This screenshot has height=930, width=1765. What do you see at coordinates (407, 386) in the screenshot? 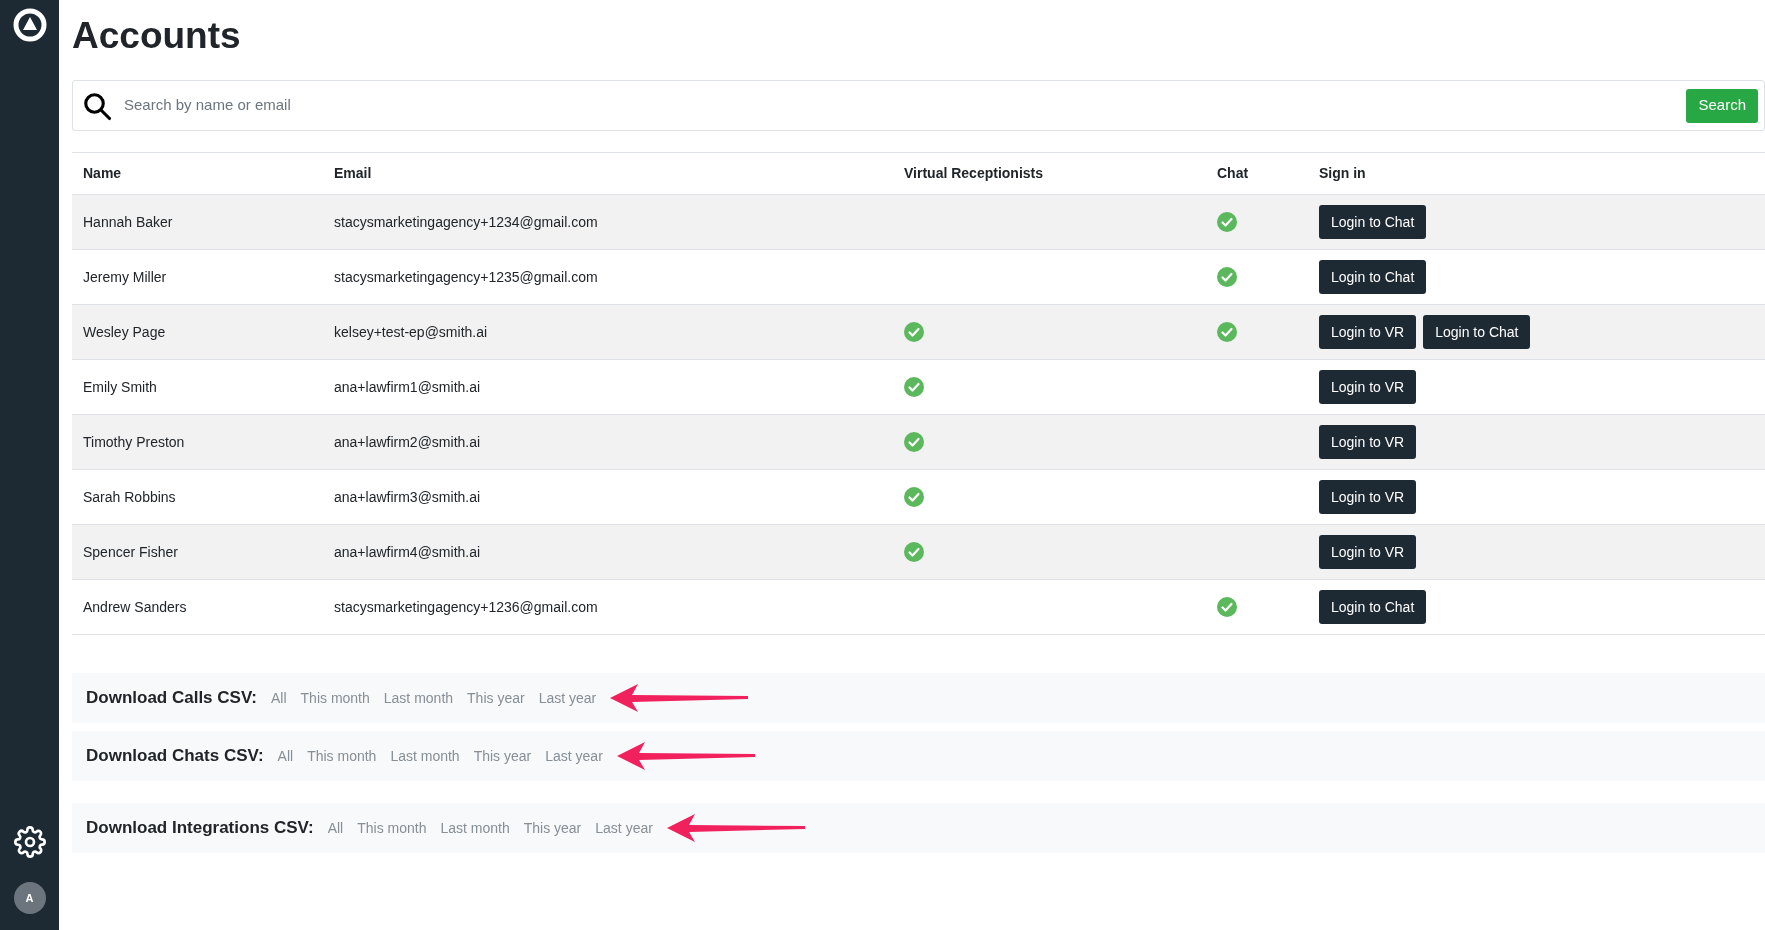
I see `email-cell: ana+lawfirm1@smith.ai` at bounding box center [407, 386].